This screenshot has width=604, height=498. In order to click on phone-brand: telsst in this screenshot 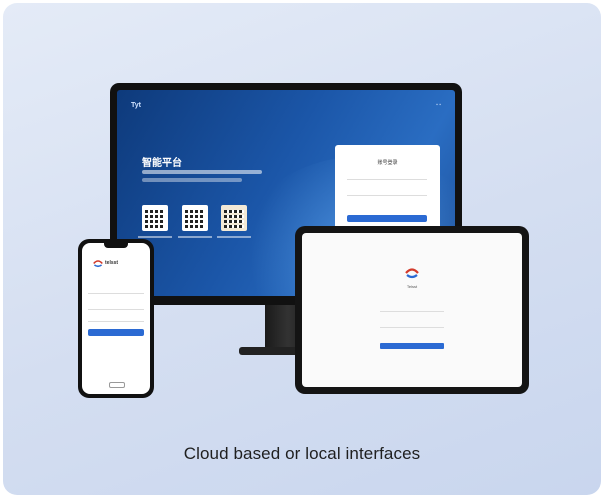, I will do `click(112, 263)`.